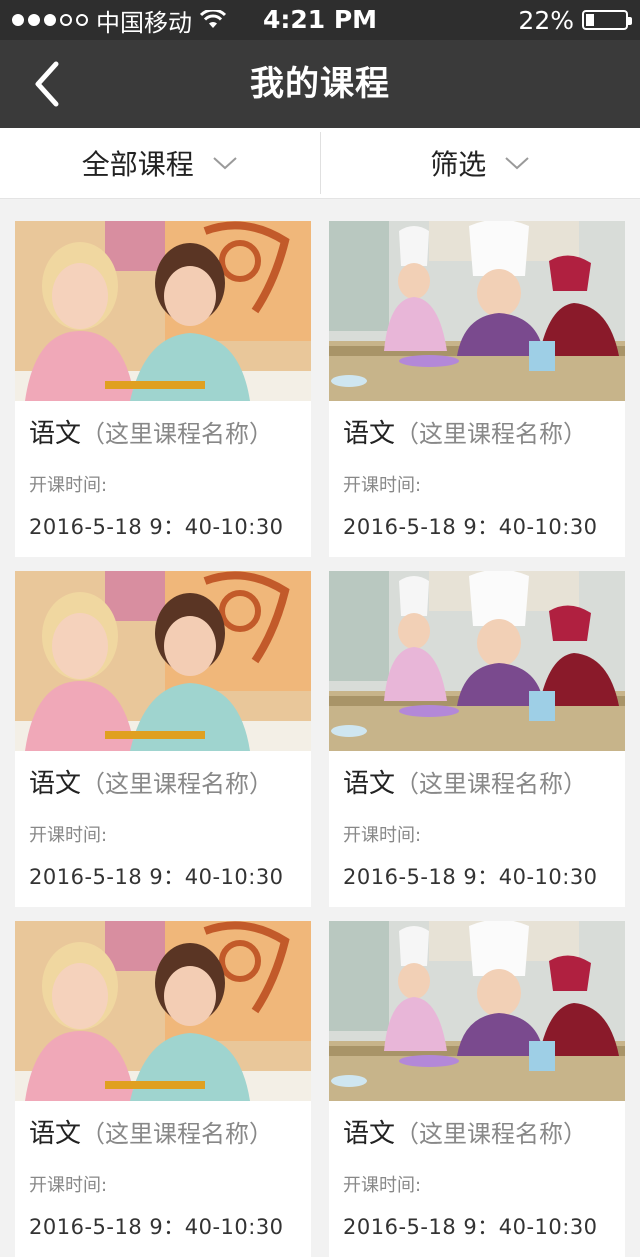  I want to click on filter-bar: 全部课程 筛选, so click(320, 163).